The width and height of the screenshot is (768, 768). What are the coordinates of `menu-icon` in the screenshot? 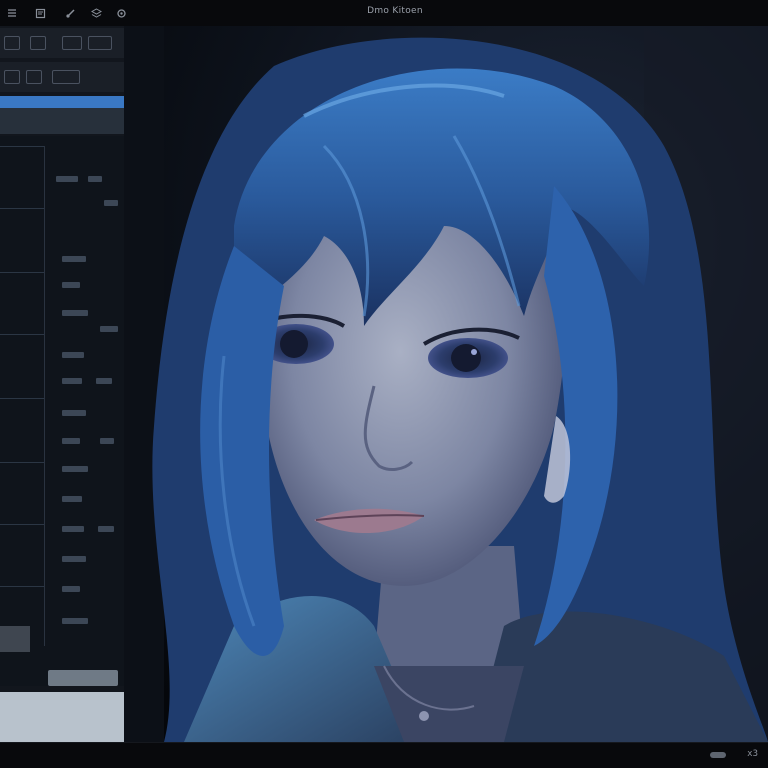 It's located at (12, 13).